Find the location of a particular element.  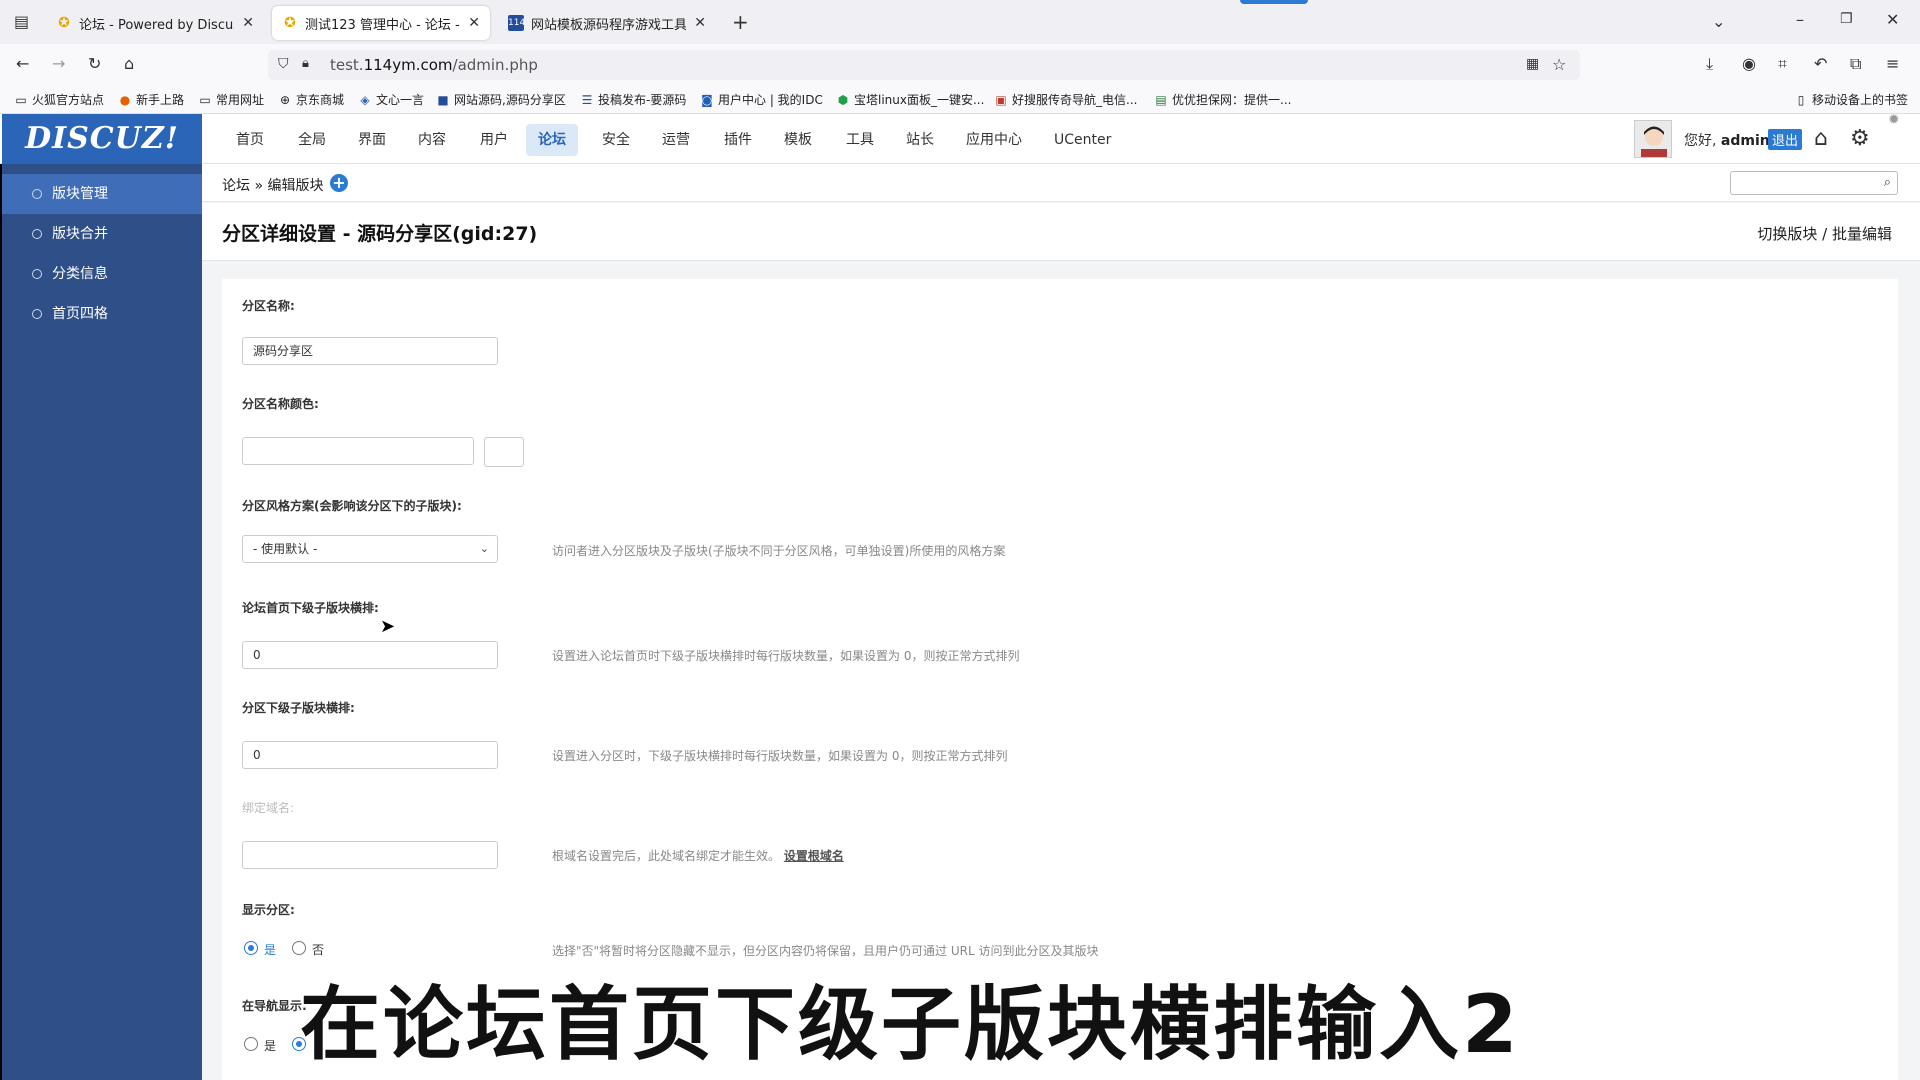

bookmark-item: ◈ 文心一言 is located at coordinates (391, 99).